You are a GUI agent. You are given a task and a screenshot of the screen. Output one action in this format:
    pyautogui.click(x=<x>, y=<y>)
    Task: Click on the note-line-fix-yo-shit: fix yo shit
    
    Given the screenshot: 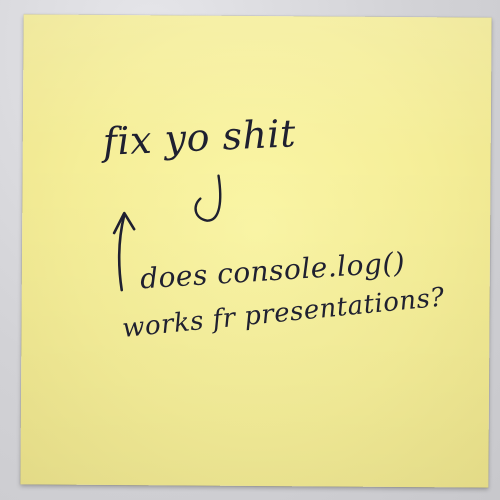 What is the action you would take?
    pyautogui.click(x=199, y=137)
    